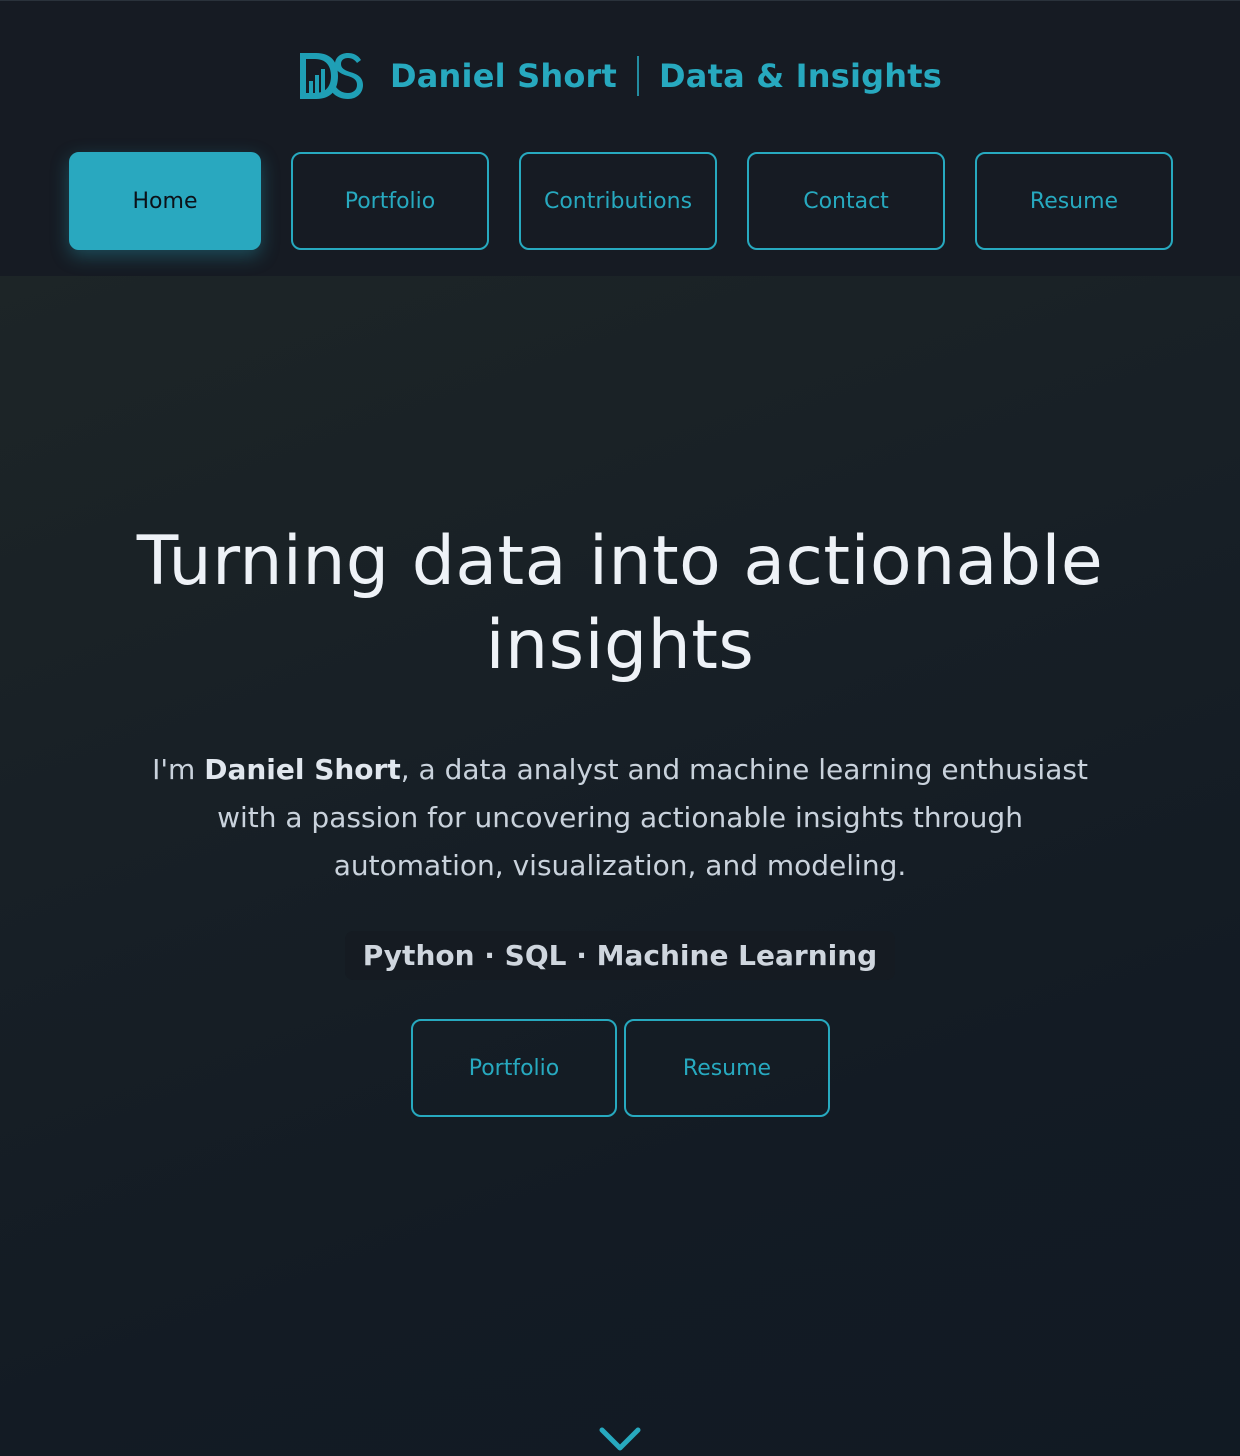  Describe the element at coordinates (620, 603) in the screenshot. I see `hero-title: Turning data into actionable insights` at that location.